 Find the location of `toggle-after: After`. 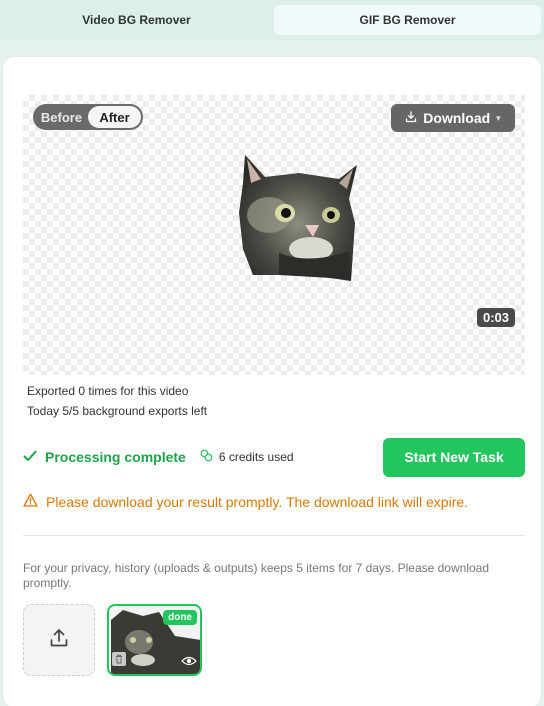

toggle-after: After is located at coordinates (114, 117).